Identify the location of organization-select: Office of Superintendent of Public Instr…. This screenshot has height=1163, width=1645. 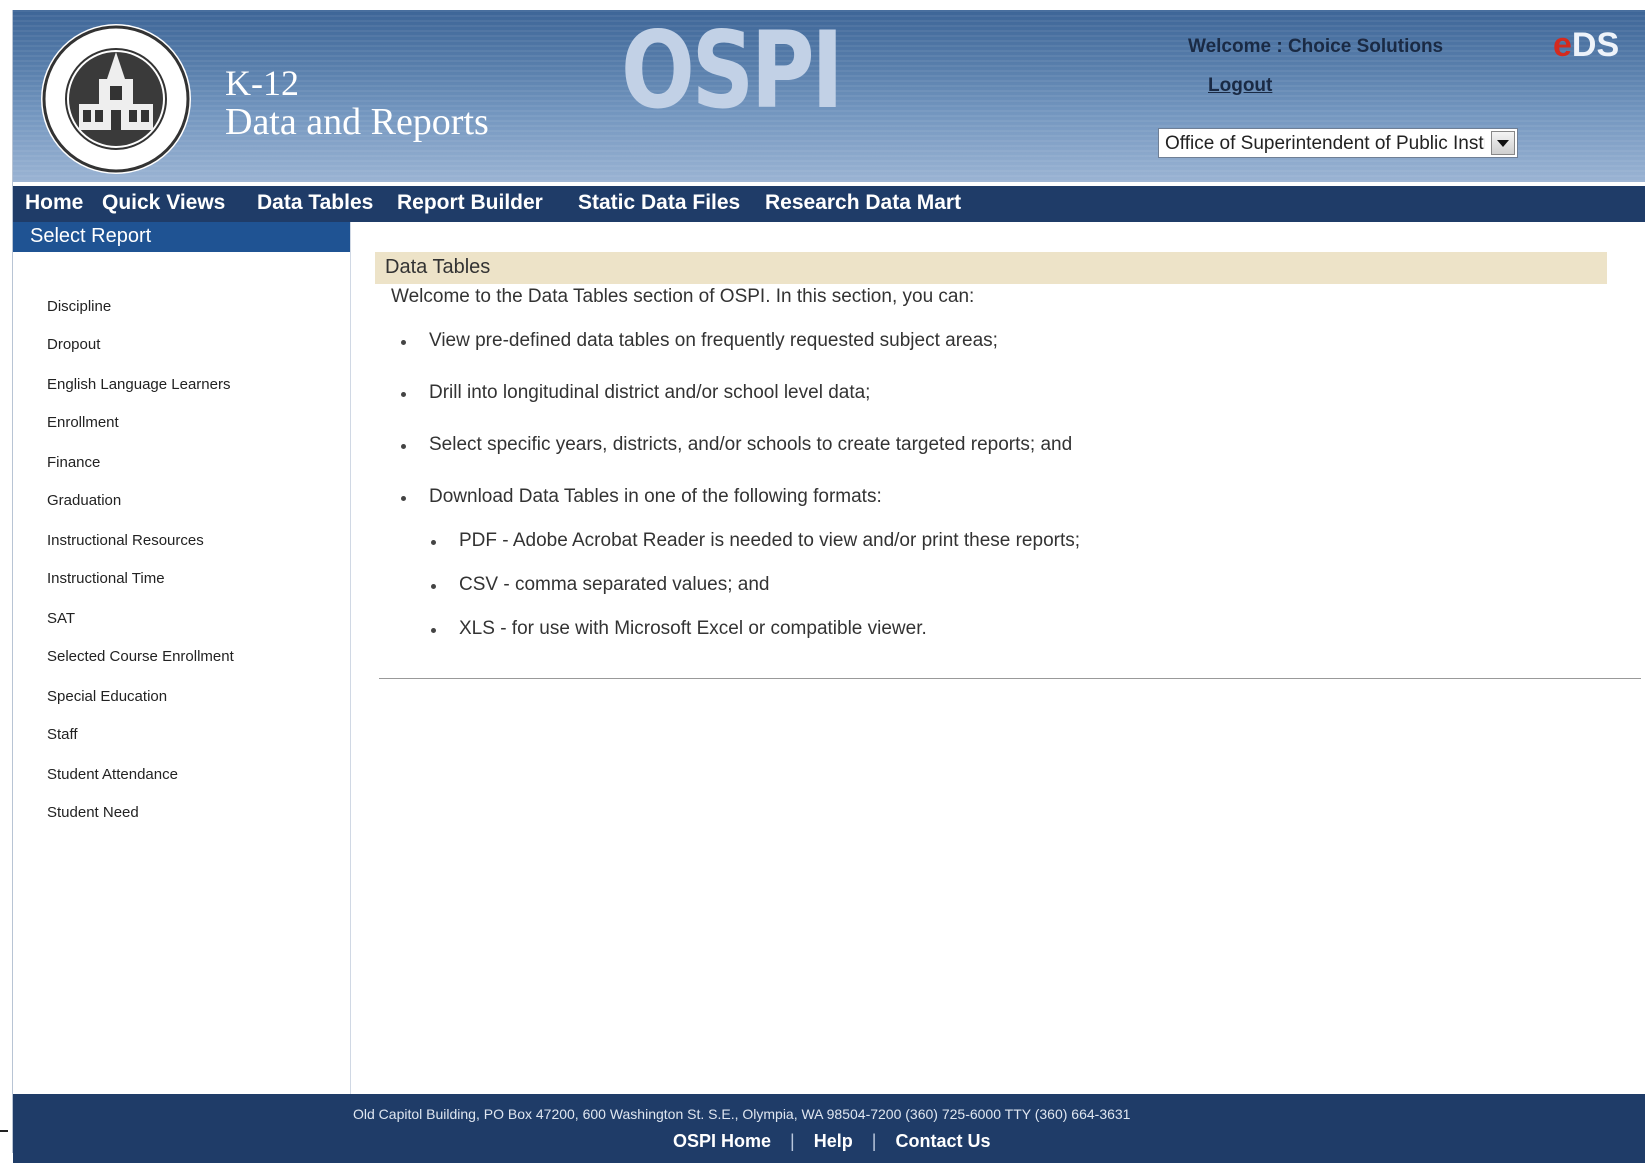
(1338, 143).